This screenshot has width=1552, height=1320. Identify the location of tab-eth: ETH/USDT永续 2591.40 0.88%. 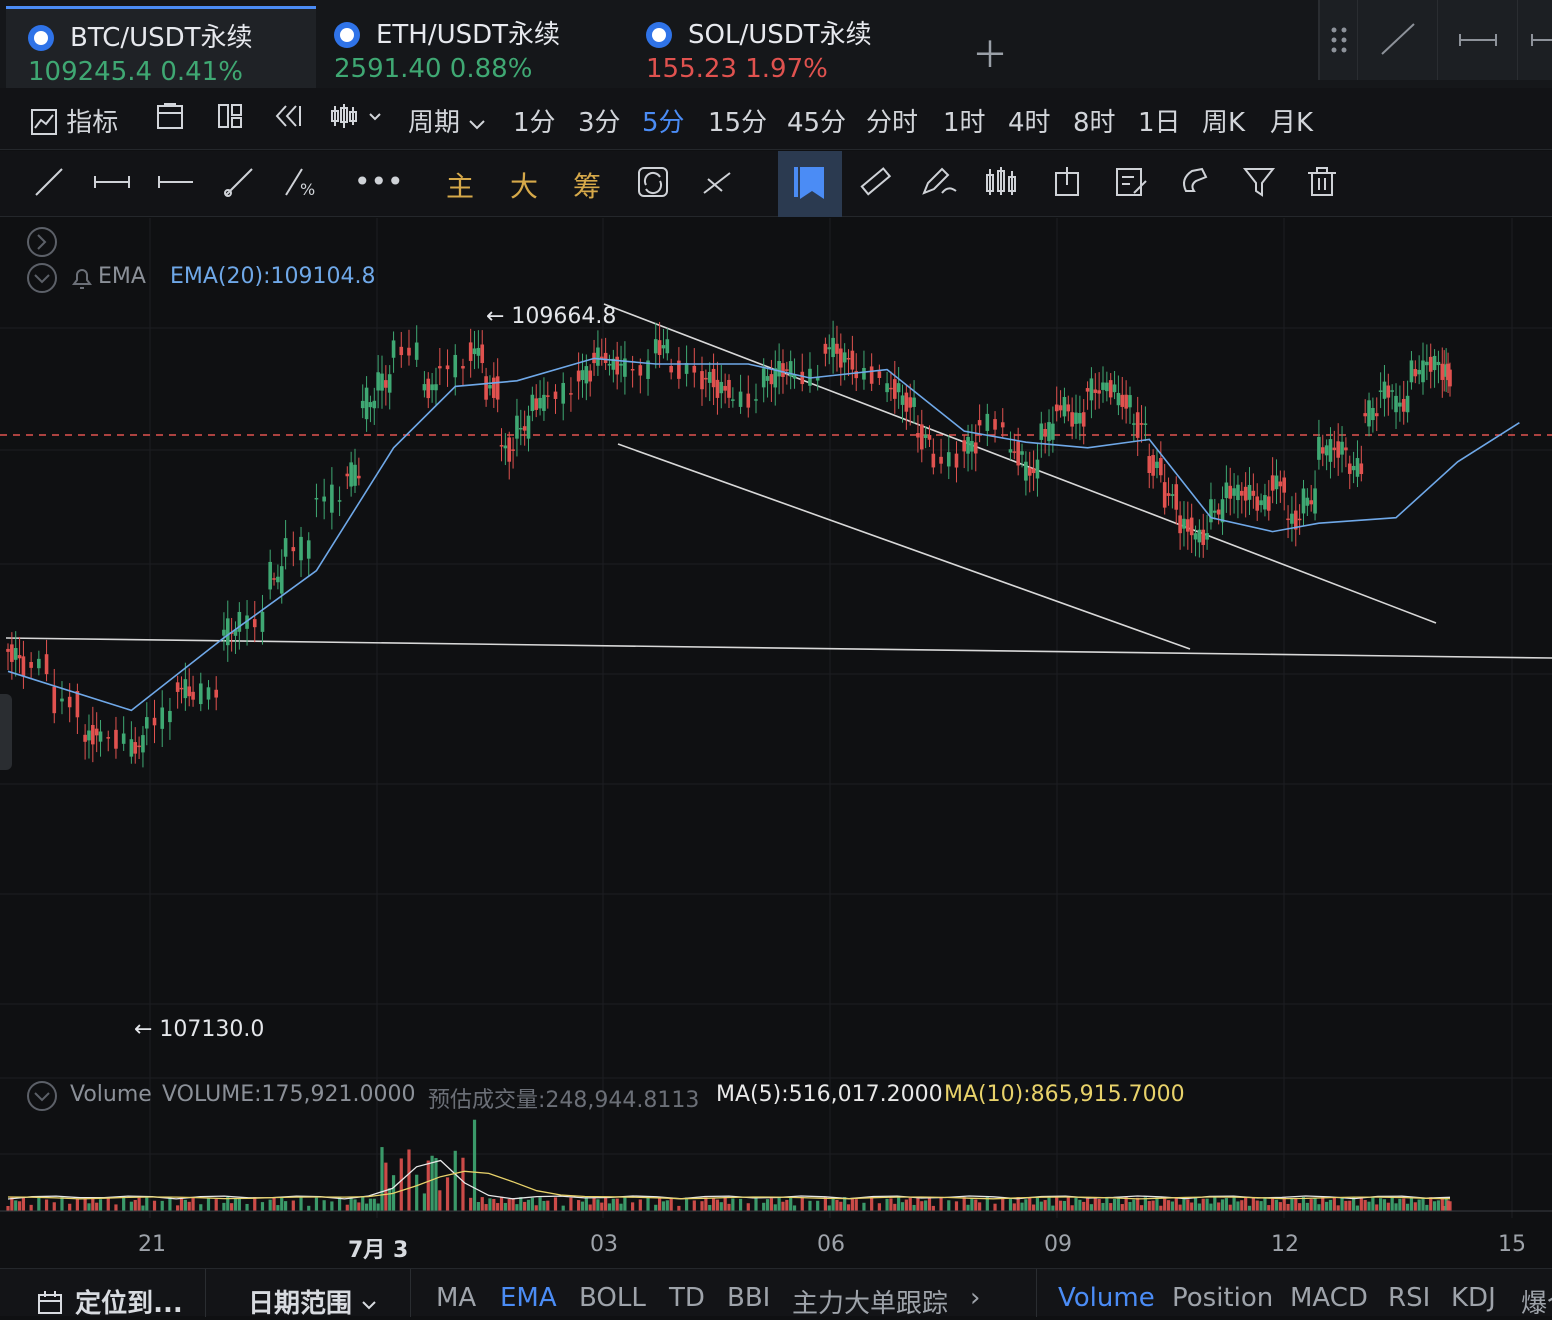
(467, 47).